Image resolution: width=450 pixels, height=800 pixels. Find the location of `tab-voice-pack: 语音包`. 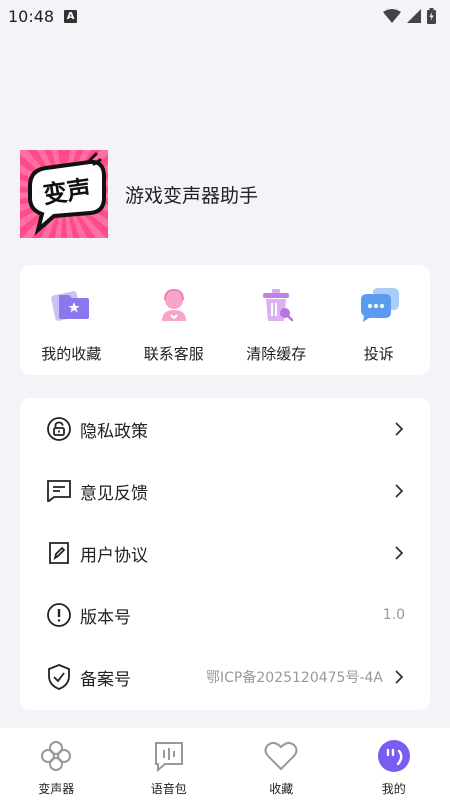

tab-voice-pack: 语音包 is located at coordinates (169, 764).